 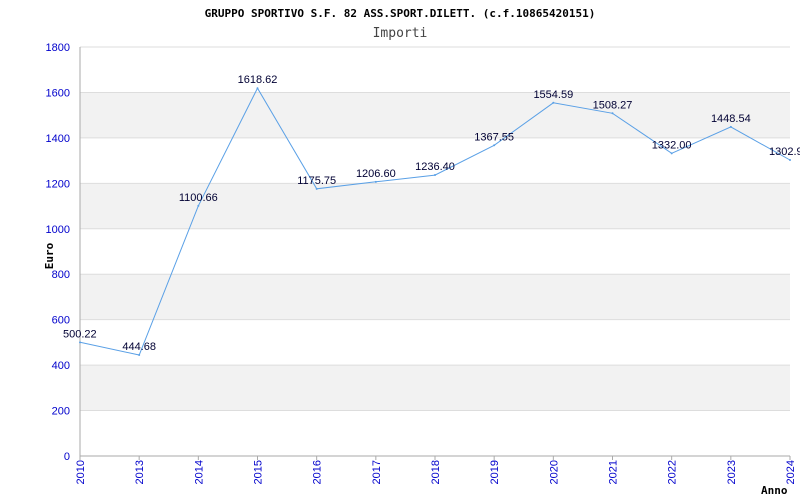 What do you see at coordinates (784, 152) in the screenshot?
I see `data-label: 1302.9` at bounding box center [784, 152].